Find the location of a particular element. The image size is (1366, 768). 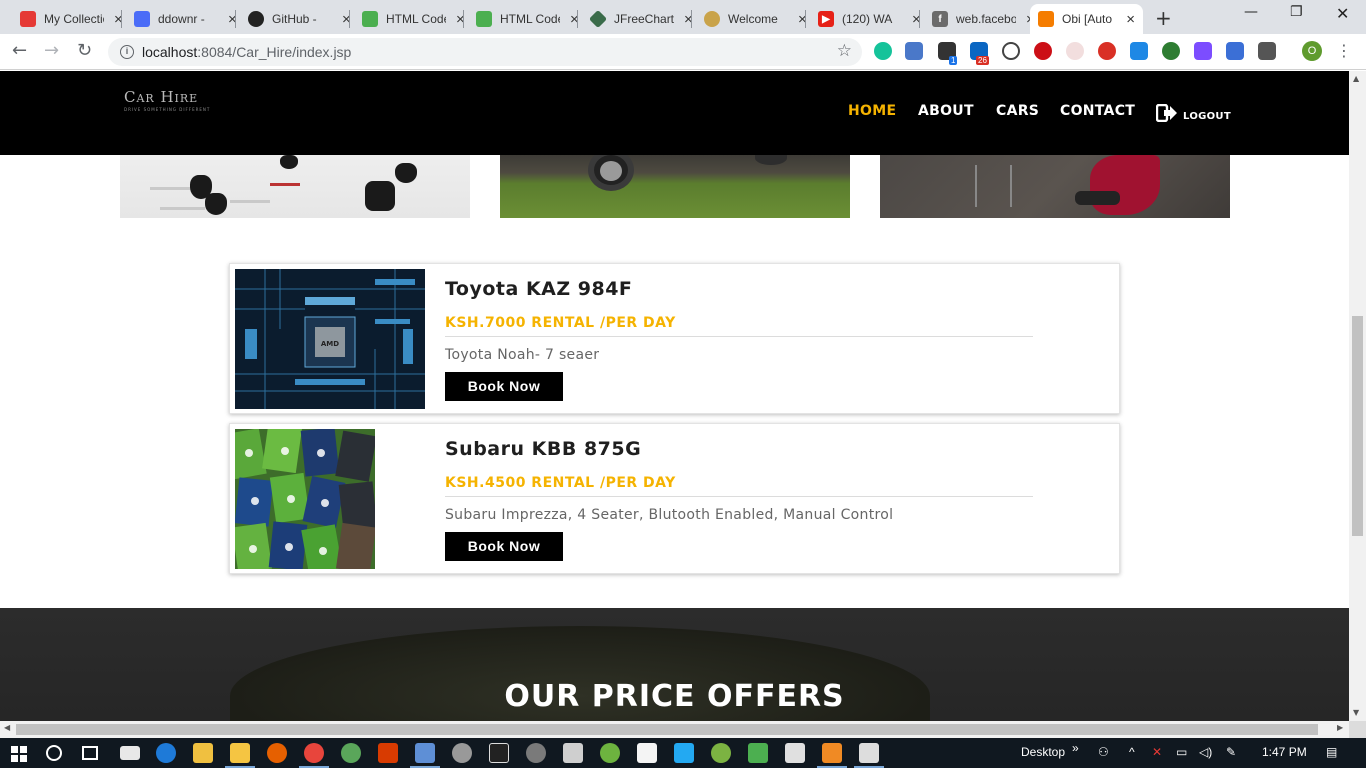

nav-about: ABOUT is located at coordinates (946, 111).